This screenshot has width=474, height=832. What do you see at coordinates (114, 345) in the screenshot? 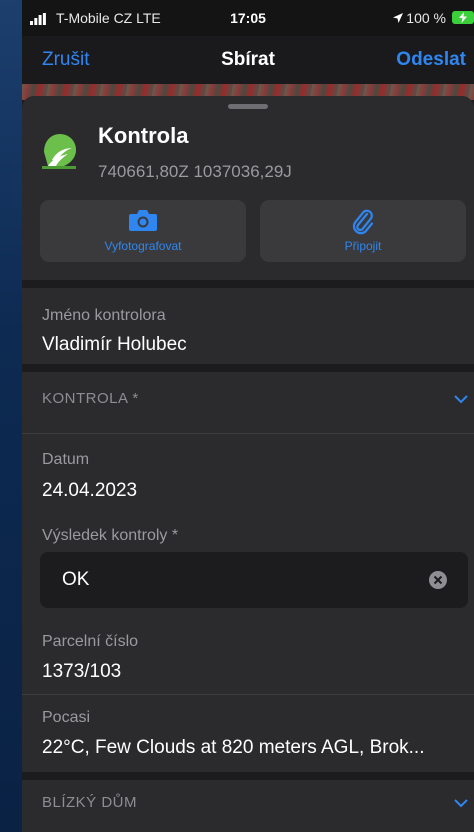
I see `inspector-value: Vladimír Holubec` at bounding box center [114, 345].